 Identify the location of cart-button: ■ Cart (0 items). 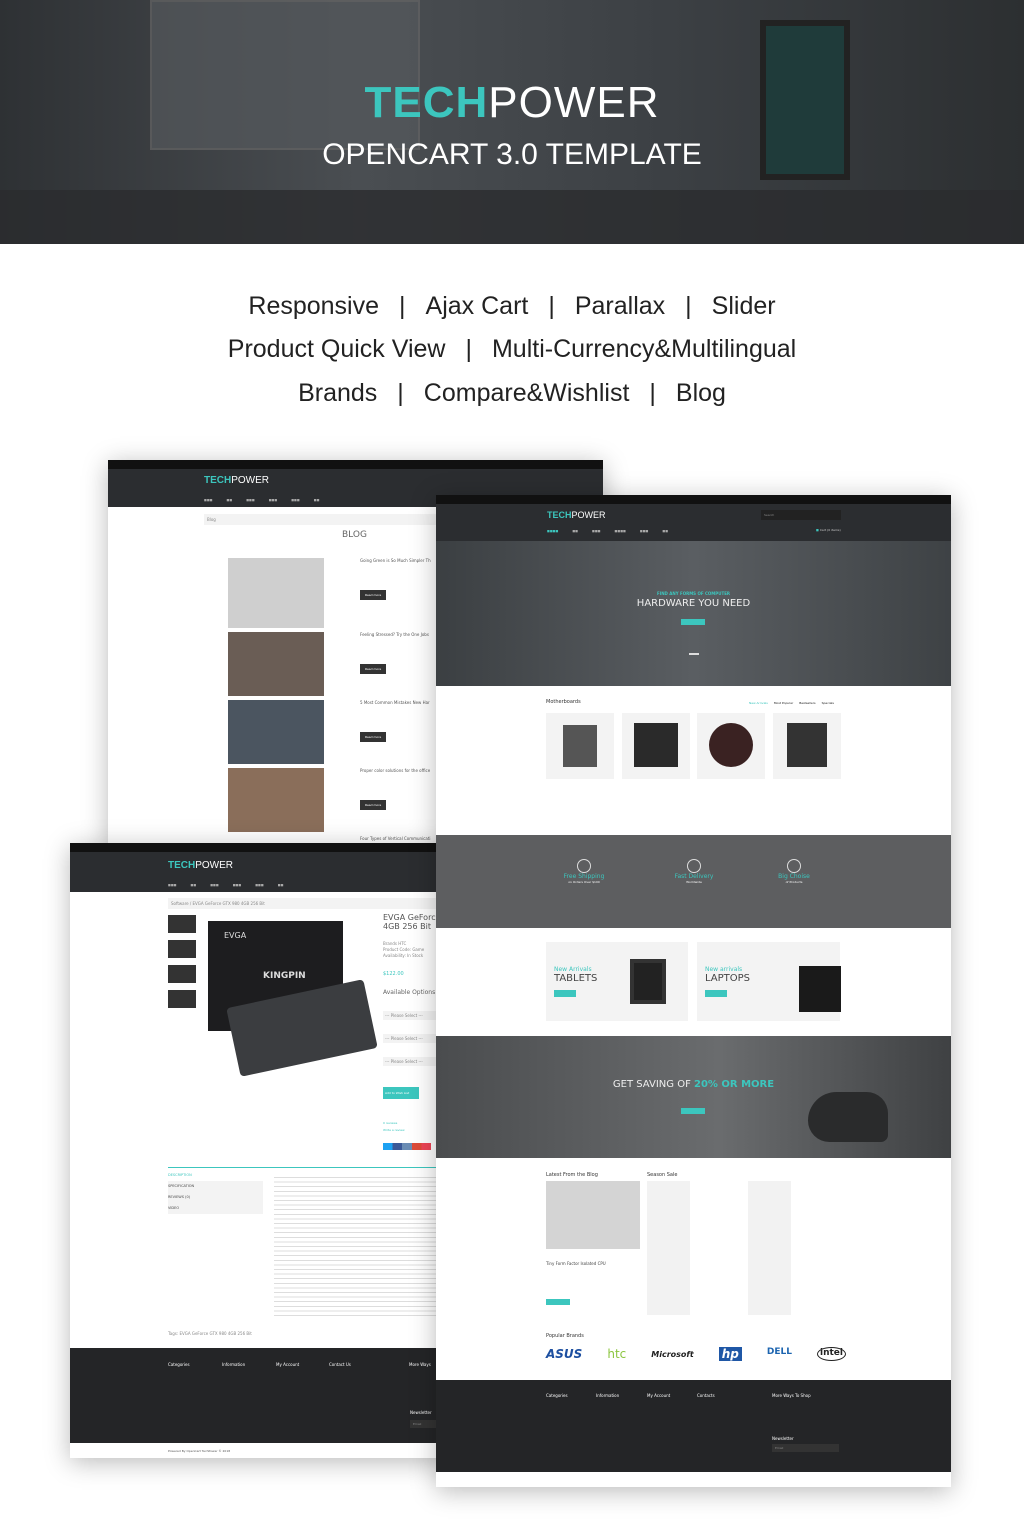
(828, 530).